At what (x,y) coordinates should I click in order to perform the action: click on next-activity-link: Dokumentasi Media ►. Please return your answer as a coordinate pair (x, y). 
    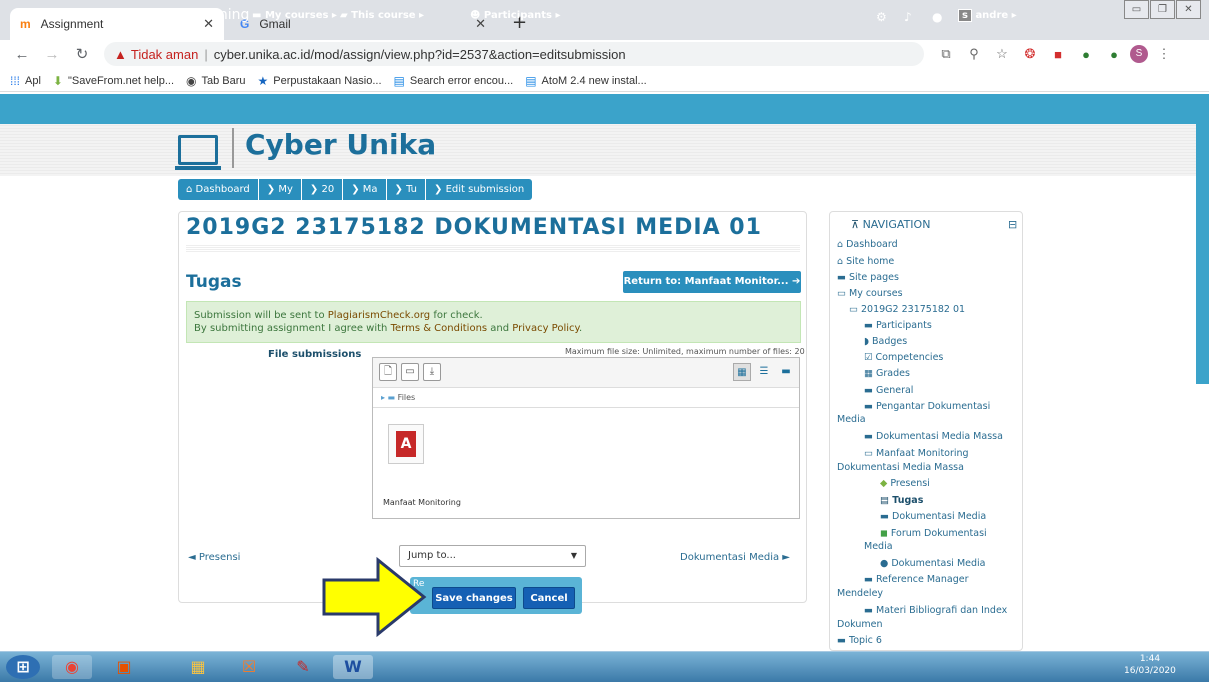
    Looking at the image, I should click on (735, 557).